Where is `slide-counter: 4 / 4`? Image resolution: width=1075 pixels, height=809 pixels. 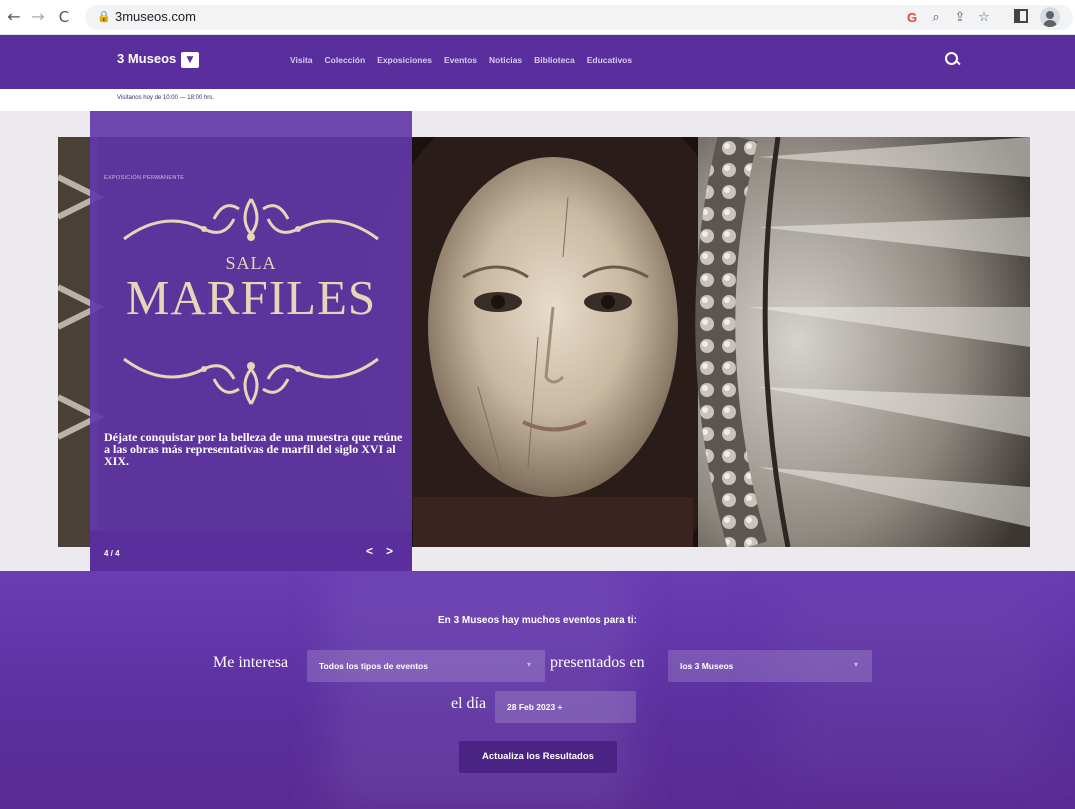 slide-counter: 4 / 4 is located at coordinates (112, 553).